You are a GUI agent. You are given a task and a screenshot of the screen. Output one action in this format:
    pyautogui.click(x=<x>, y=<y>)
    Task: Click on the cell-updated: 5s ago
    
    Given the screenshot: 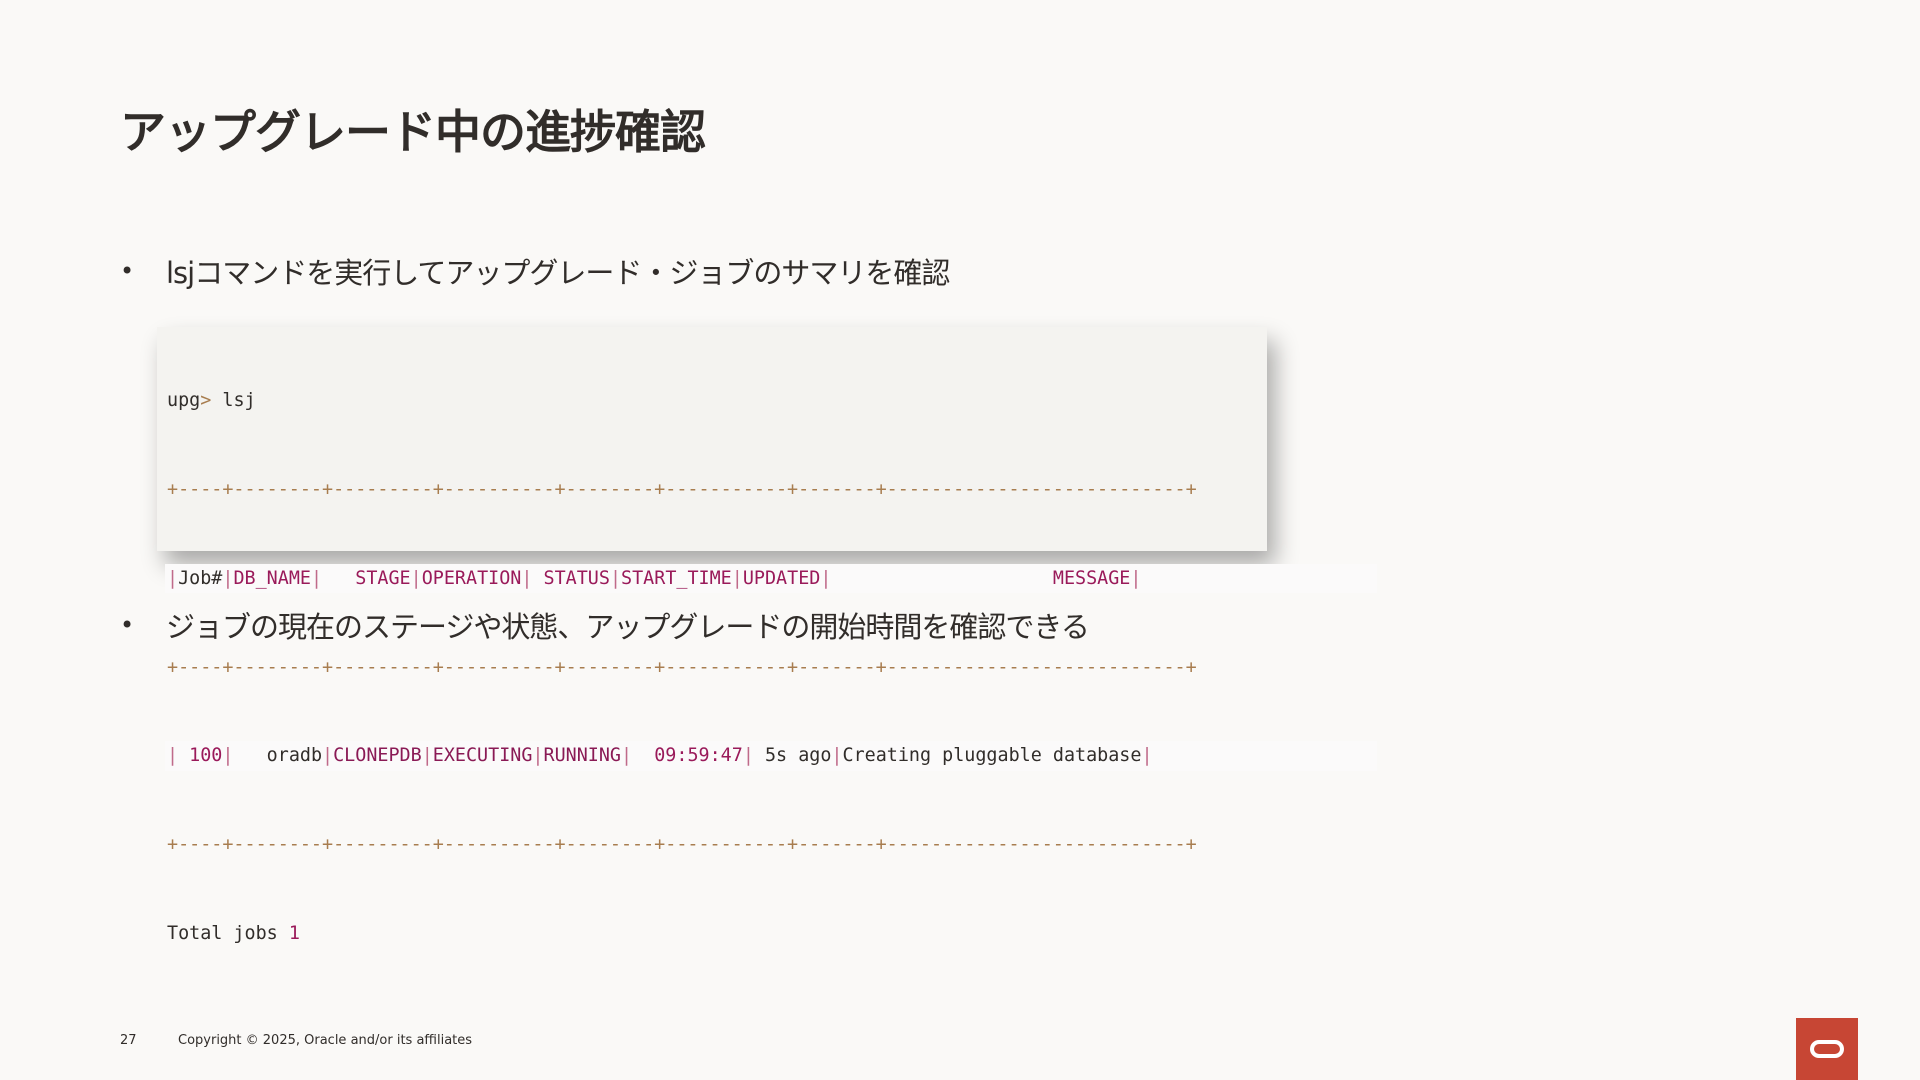 What is the action you would take?
    pyautogui.click(x=792, y=756)
    